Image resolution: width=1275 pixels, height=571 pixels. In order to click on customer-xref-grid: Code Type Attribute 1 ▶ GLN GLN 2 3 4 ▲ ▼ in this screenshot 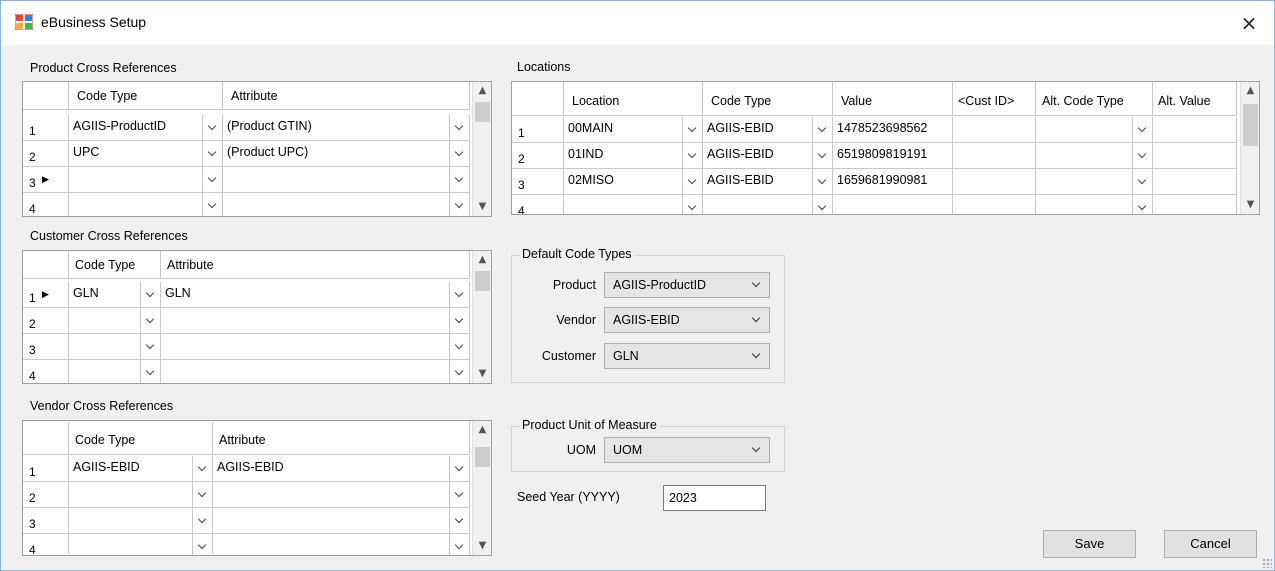, I will do `click(257, 317)`.